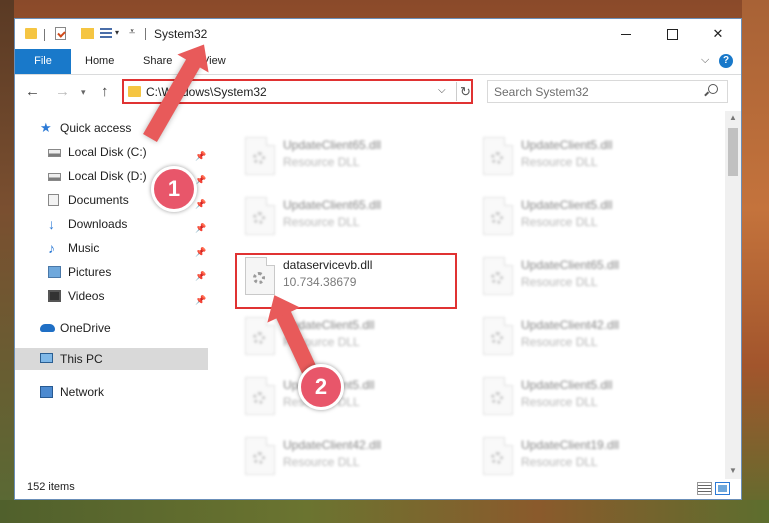  Describe the element at coordinates (54, 272) in the screenshot. I see `pictures-icon` at that location.